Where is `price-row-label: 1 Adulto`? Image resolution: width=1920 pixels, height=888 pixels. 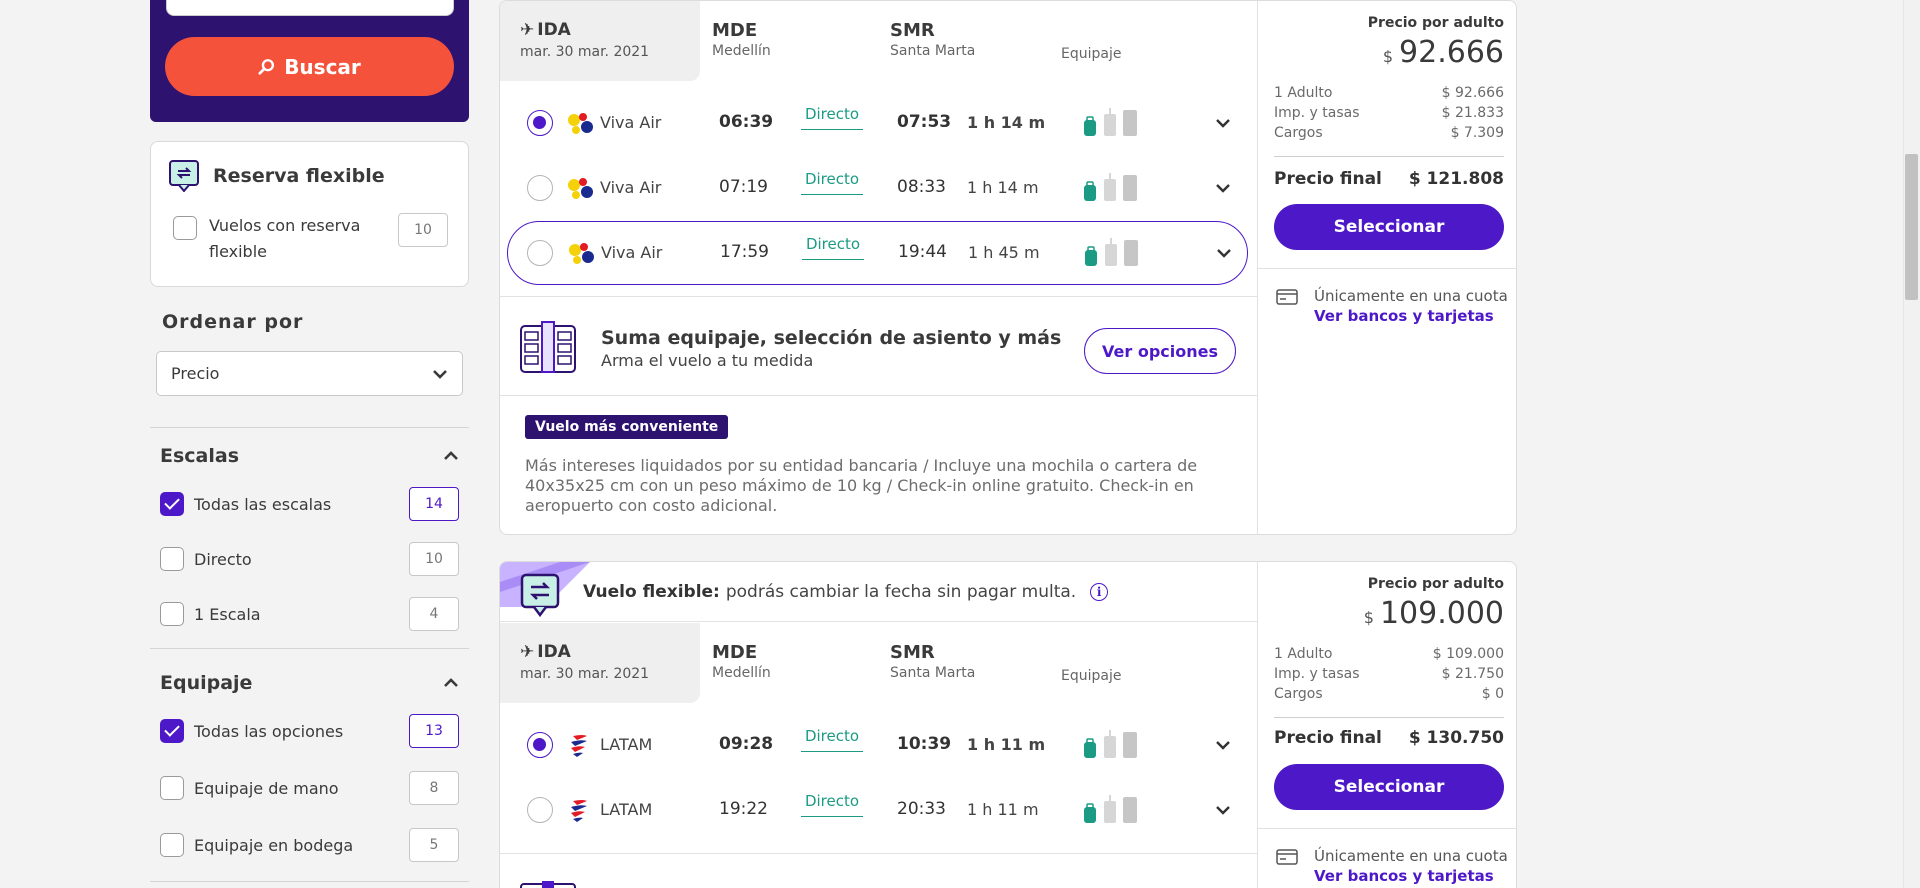 price-row-label: 1 Adulto is located at coordinates (1303, 93).